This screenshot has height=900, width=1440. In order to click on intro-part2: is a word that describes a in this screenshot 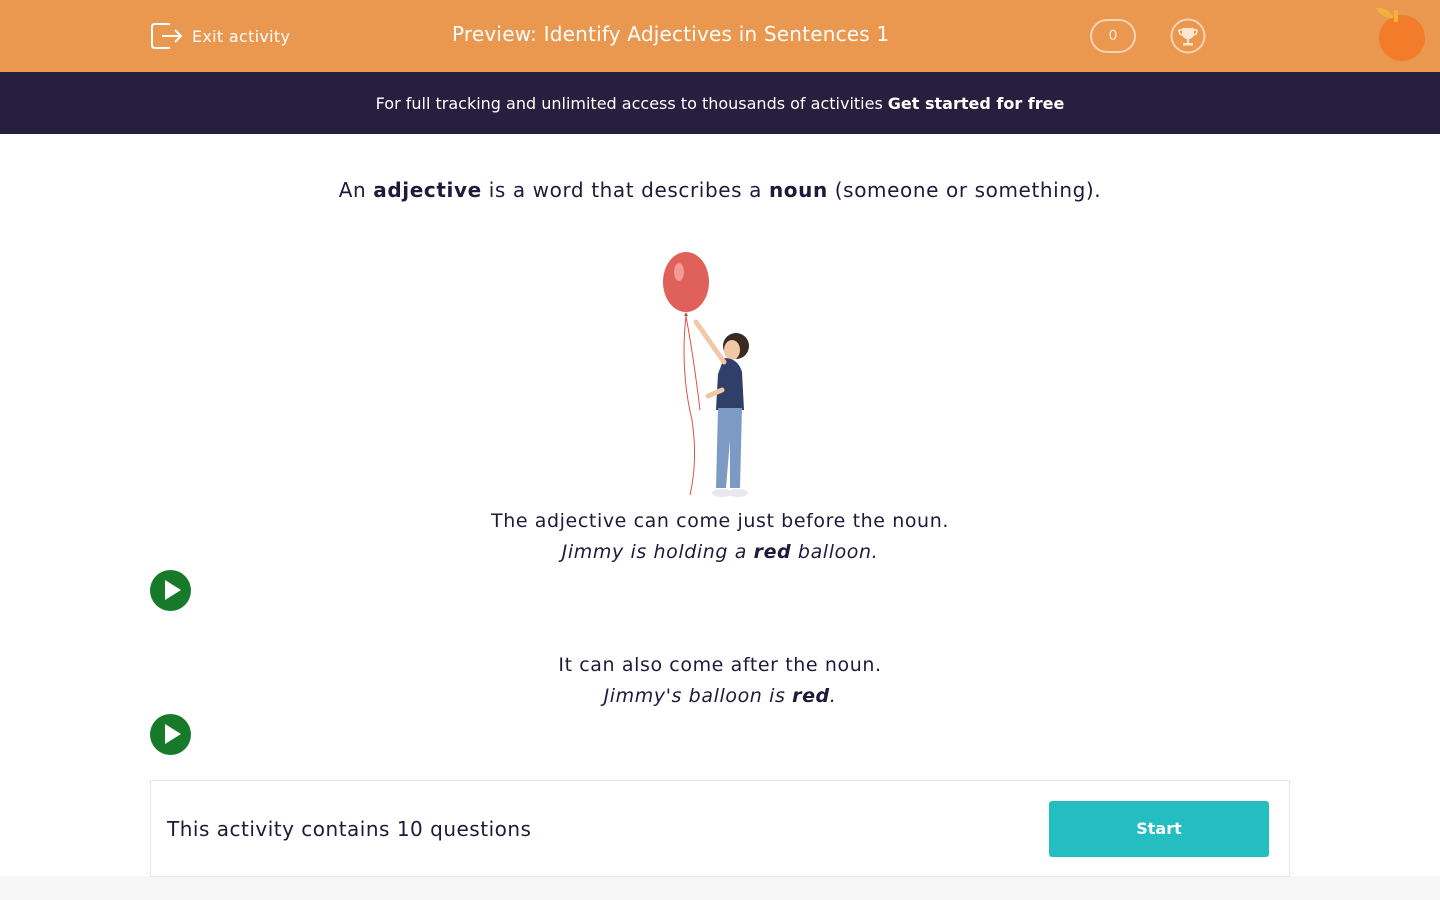, I will do `click(625, 190)`.